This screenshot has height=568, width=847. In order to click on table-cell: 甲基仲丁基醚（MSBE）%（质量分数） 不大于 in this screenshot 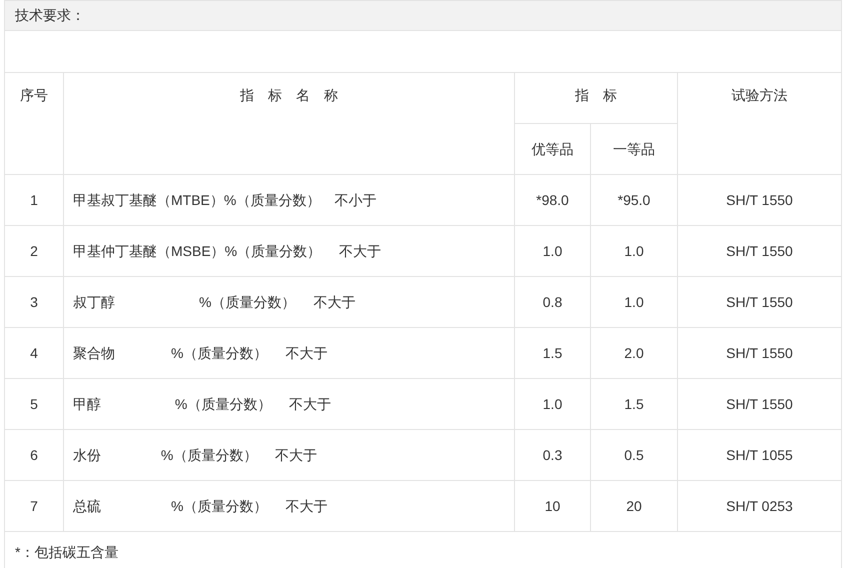, I will do `click(227, 250)`.